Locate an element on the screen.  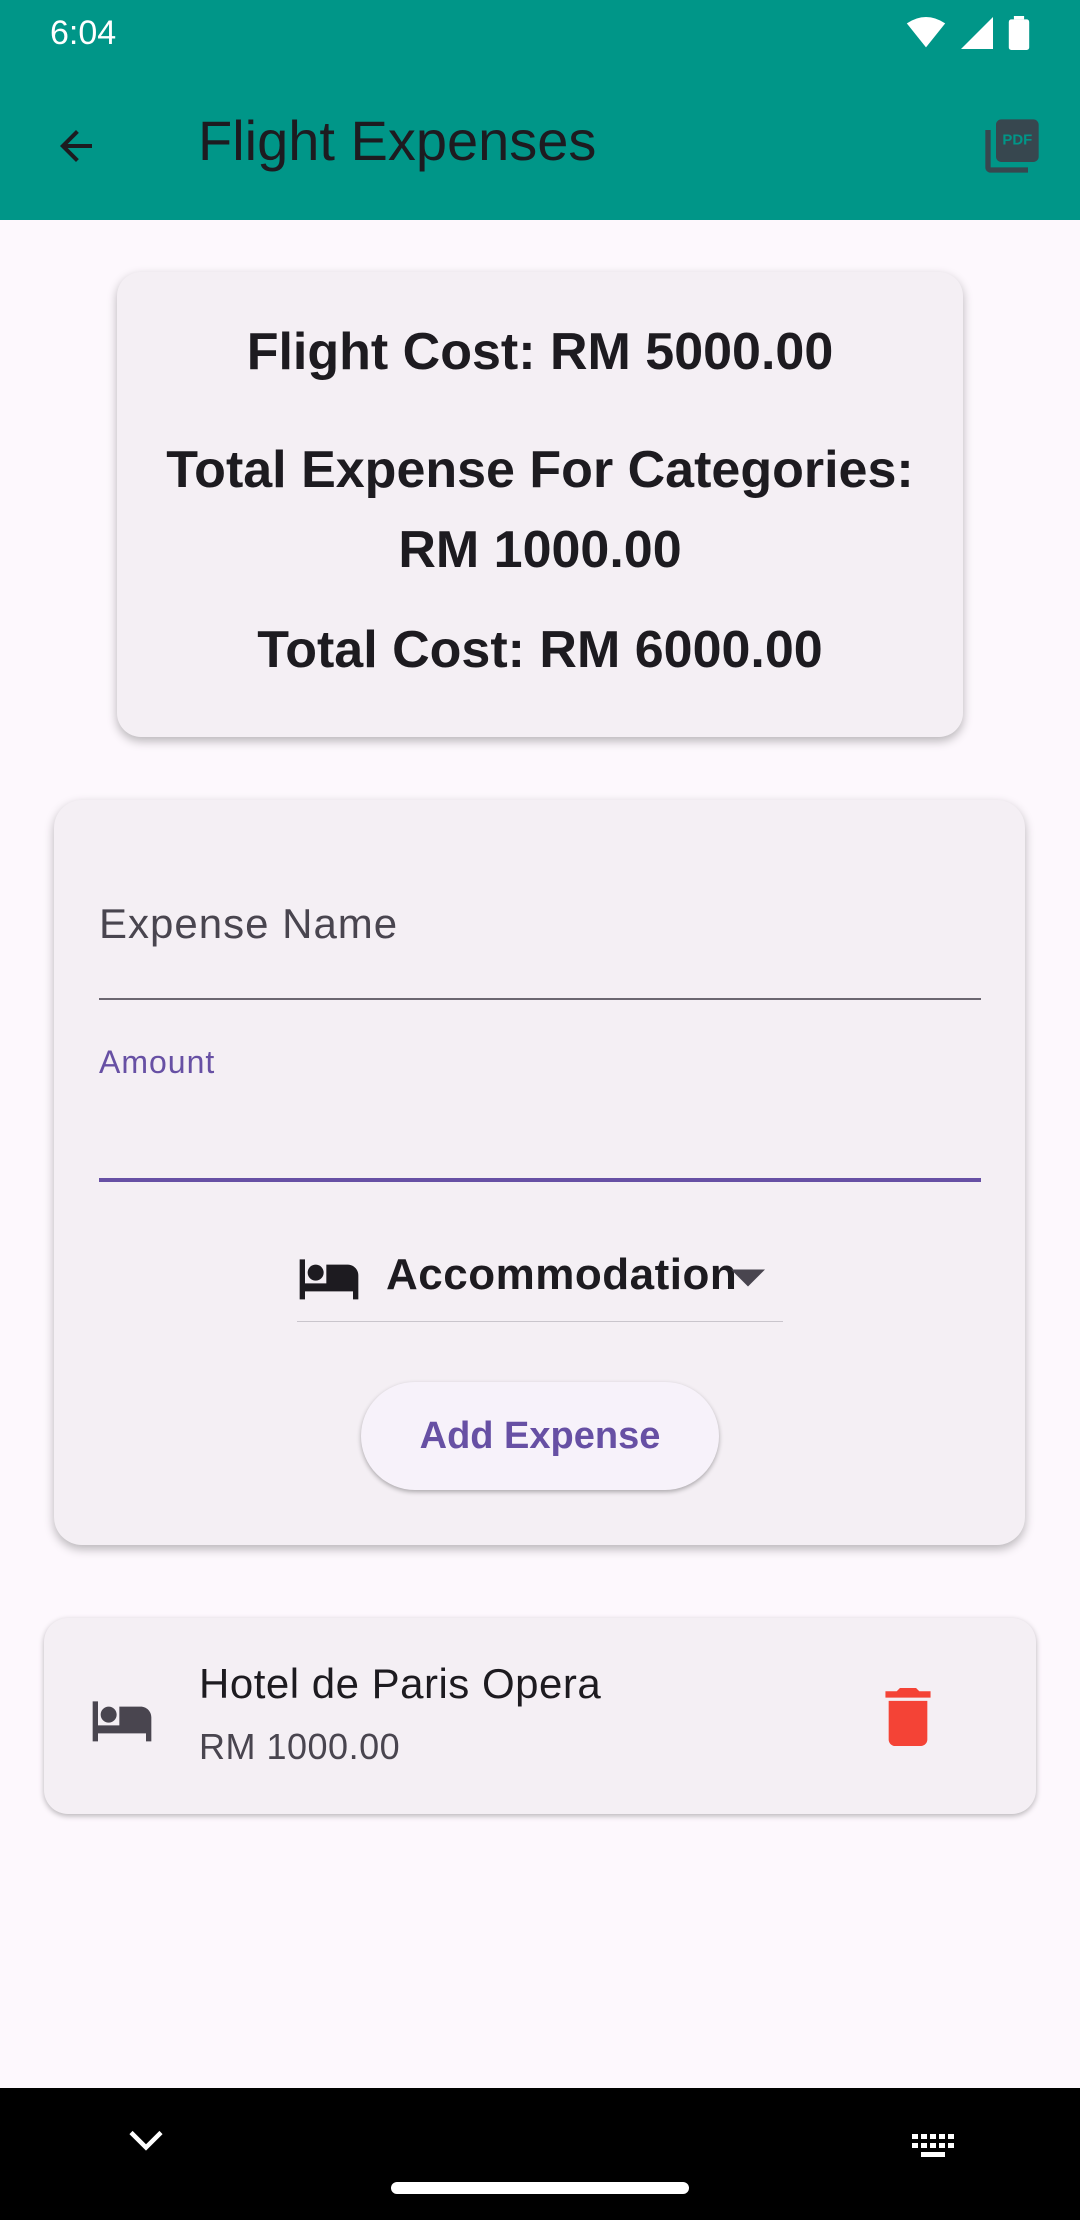
page-title: Flight Expenses is located at coordinates (397, 140).